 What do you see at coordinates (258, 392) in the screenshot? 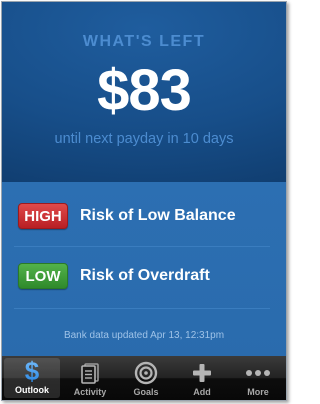
I see `tab-label: More` at bounding box center [258, 392].